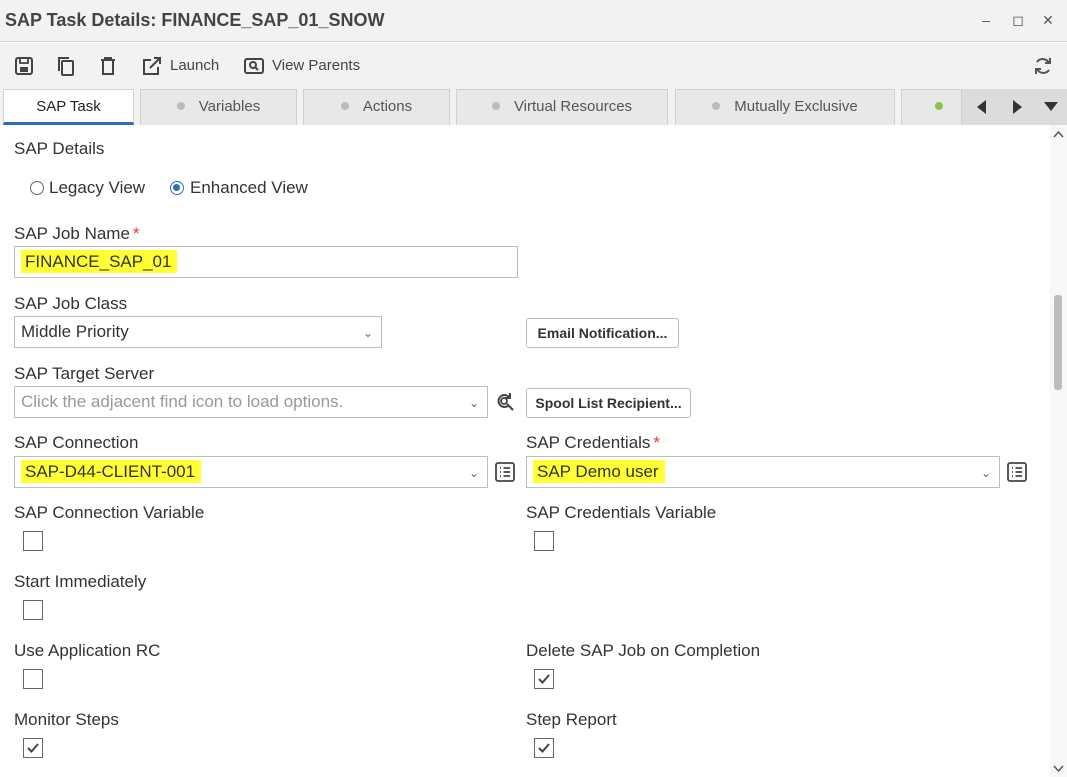  Describe the element at coordinates (33, 610) in the screenshot. I see `start-immediately-checkbox` at that location.